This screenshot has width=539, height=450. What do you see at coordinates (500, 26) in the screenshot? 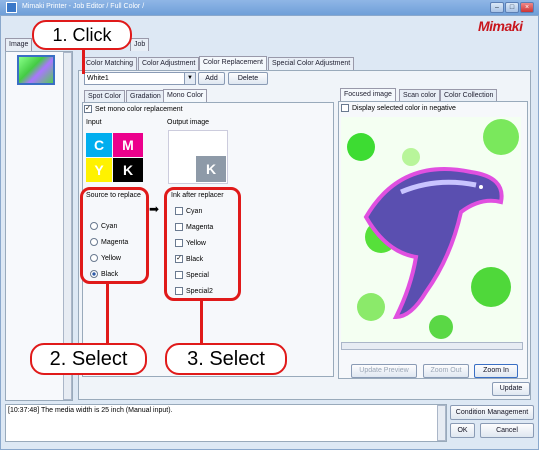
I see `mimaki-logo: Mimaki` at bounding box center [500, 26].